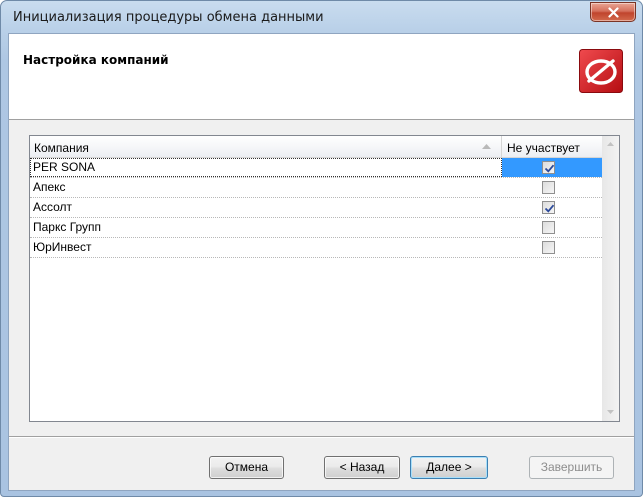 This screenshot has height=497, width=643. I want to click on sort-ascending-icon, so click(486, 146).